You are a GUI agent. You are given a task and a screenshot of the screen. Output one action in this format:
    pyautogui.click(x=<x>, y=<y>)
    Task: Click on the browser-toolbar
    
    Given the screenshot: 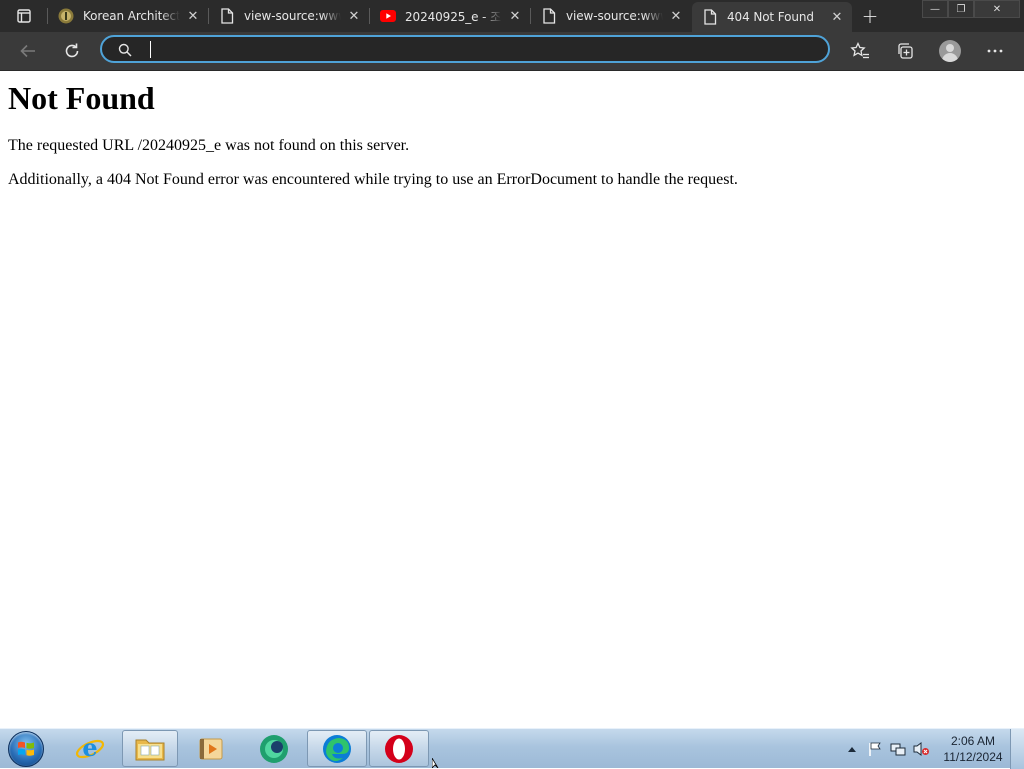 What is the action you would take?
    pyautogui.click(x=512, y=51)
    